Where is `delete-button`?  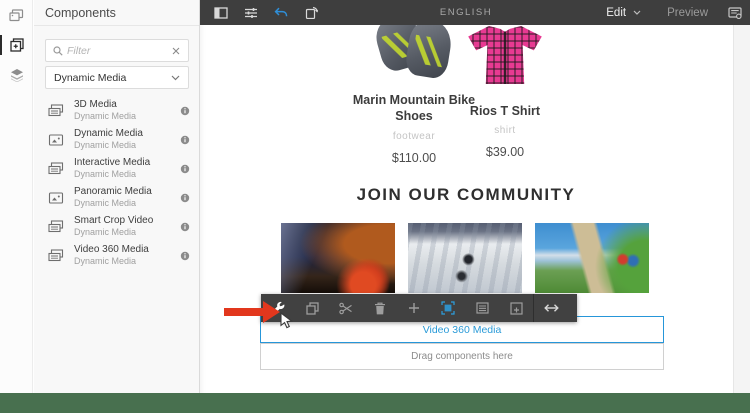 delete-button is located at coordinates (380, 308).